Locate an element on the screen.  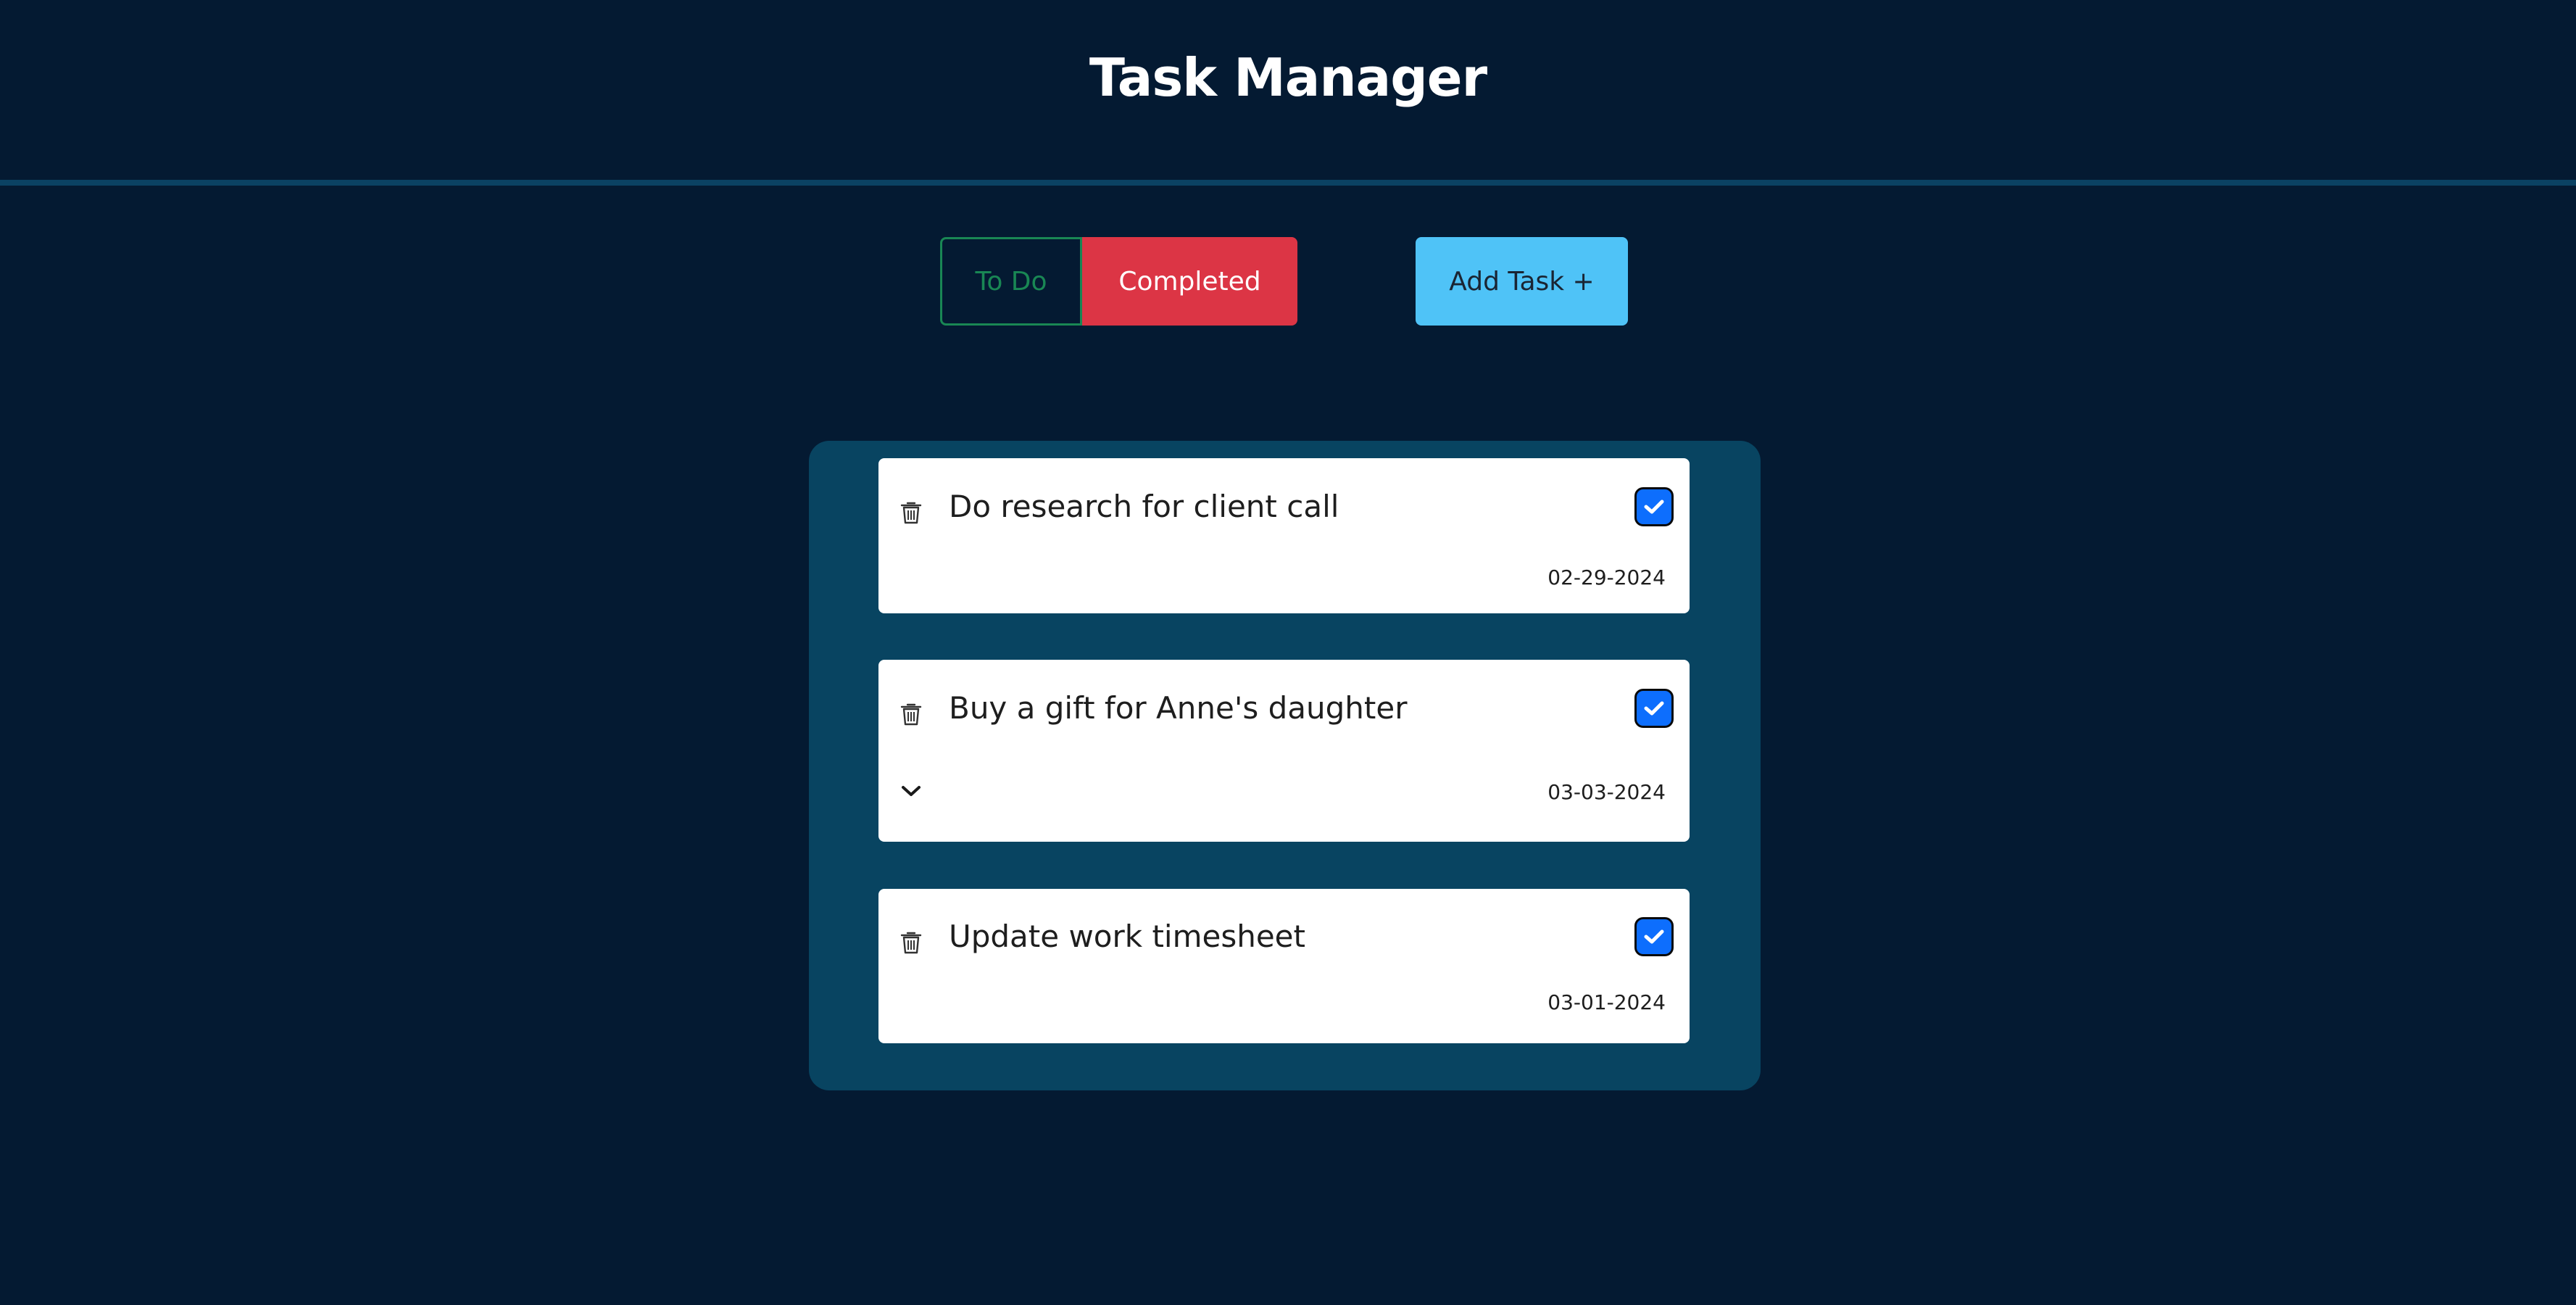
task-card: Do research for client call 02-29-2024 is located at coordinates (1284, 535).